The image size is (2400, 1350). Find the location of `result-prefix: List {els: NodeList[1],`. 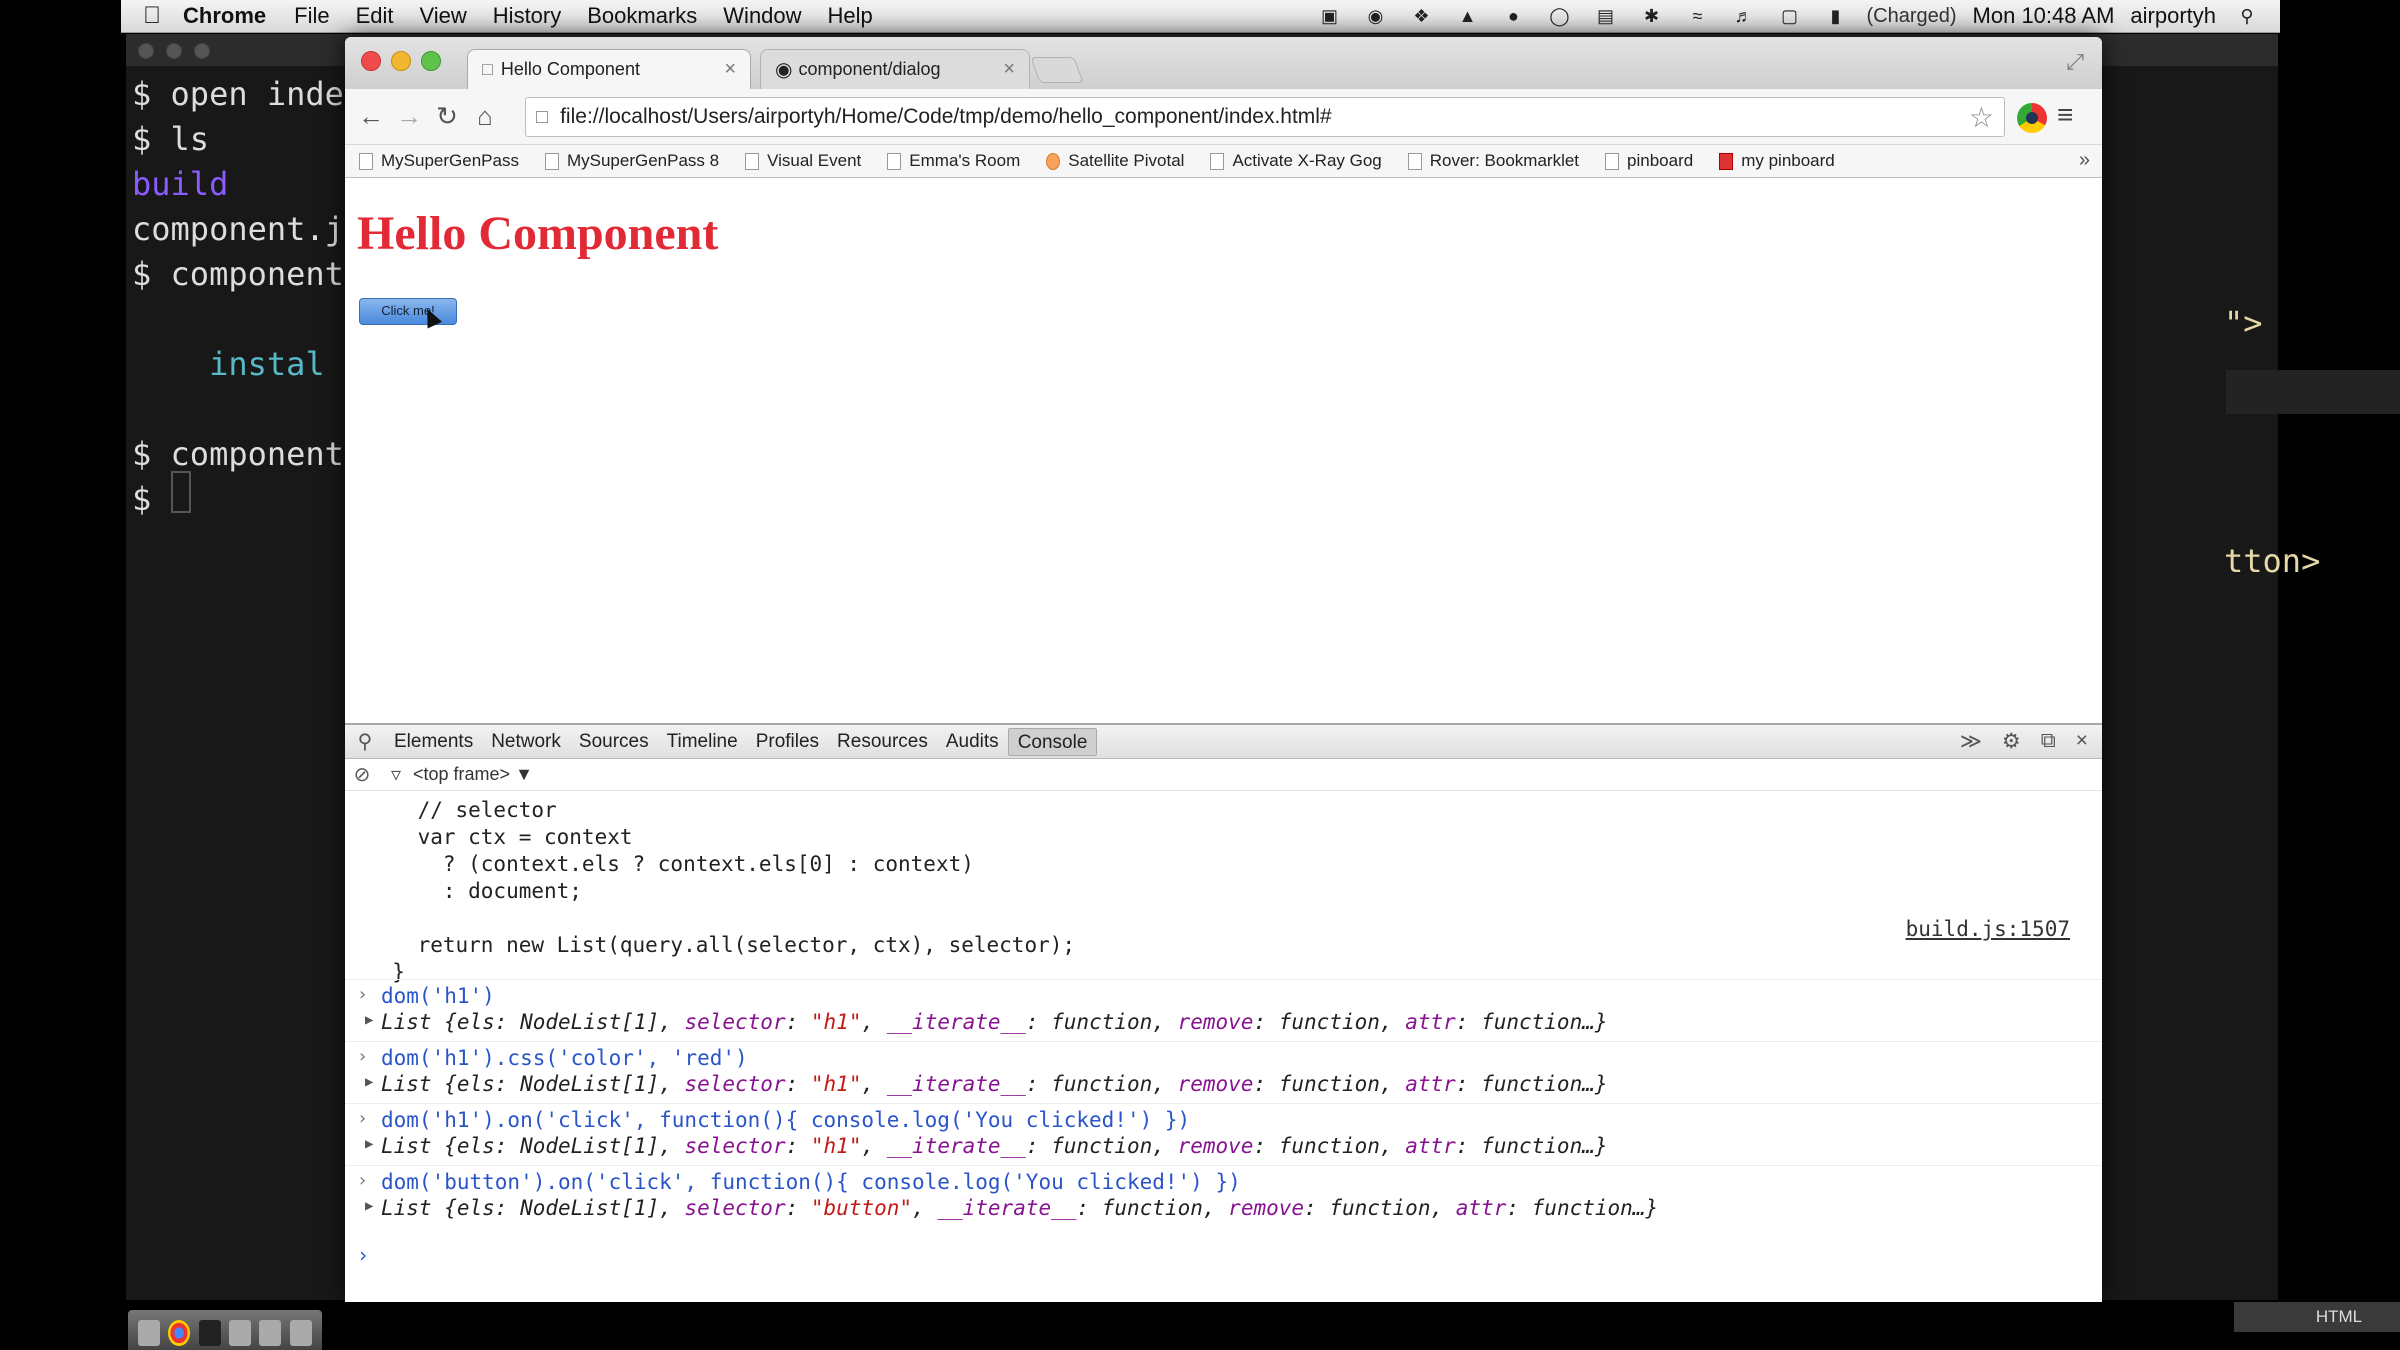

result-prefix: List {els: NodeList[1], is located at coordinates (533, 1084).